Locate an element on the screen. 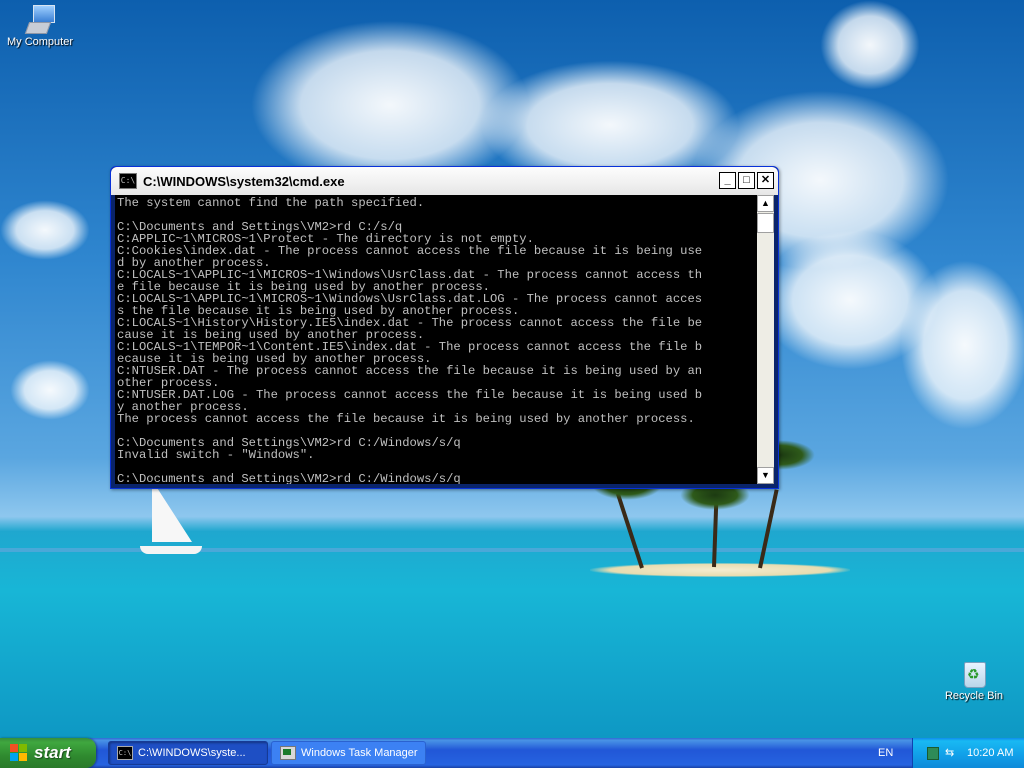 Image resolution: width=1024 pixels, height=768 pixels. vertical-scrollbar: ▲ ▼ is located at coordinates (765, 339).